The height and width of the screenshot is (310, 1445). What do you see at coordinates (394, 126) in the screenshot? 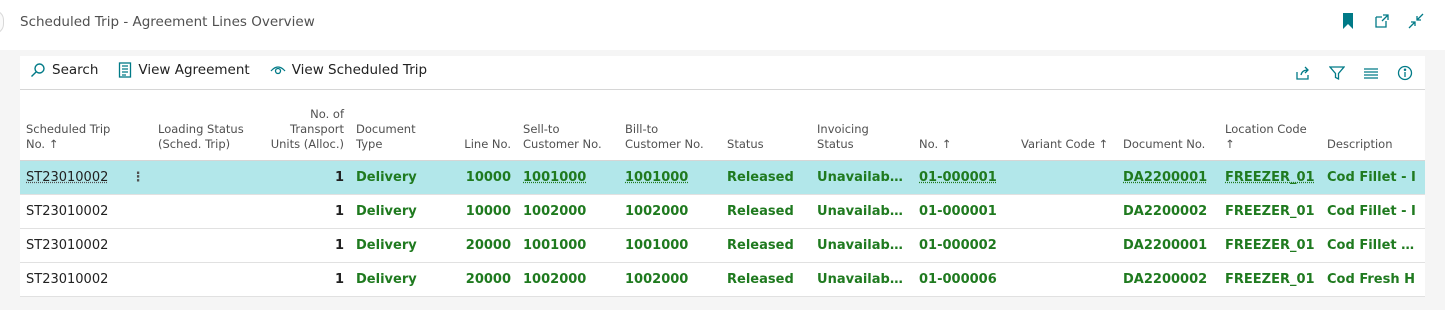
I see `column-header-document-type: Document Type` at bounding box center [394, 126].